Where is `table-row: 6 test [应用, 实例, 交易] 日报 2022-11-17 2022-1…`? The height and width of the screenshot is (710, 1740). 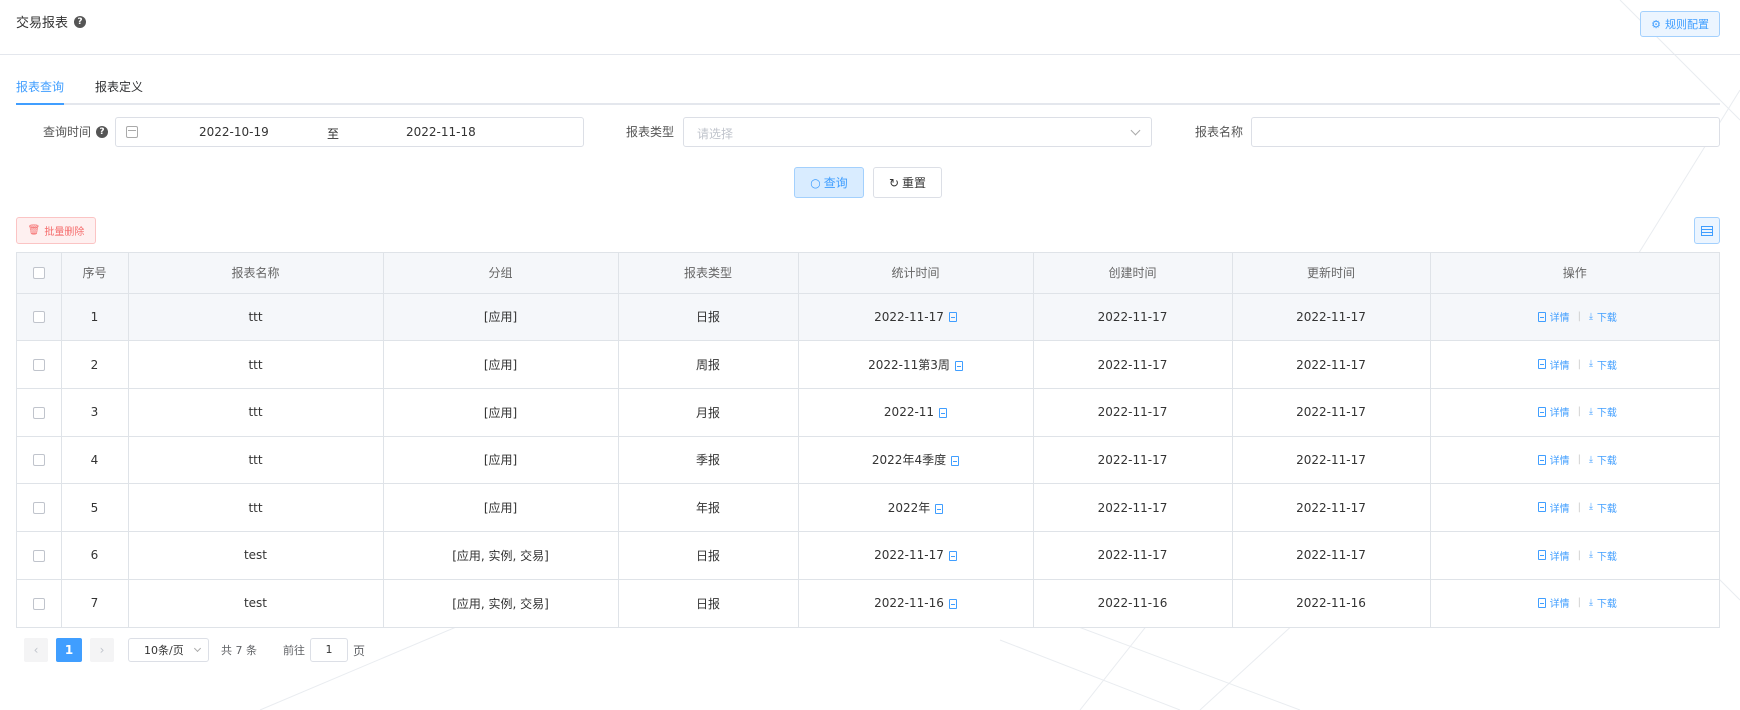
table-row: 6 test [应用, 实例, 交易] 日报 2022-11-17 2022-1… is located at coordinates (868, 555).